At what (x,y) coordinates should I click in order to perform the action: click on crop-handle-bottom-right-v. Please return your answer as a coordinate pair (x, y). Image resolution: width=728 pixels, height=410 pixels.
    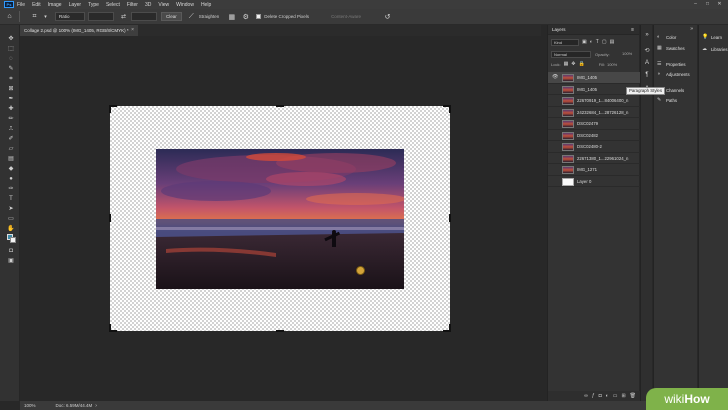
    Looking at the image, I should click on (450, 328).